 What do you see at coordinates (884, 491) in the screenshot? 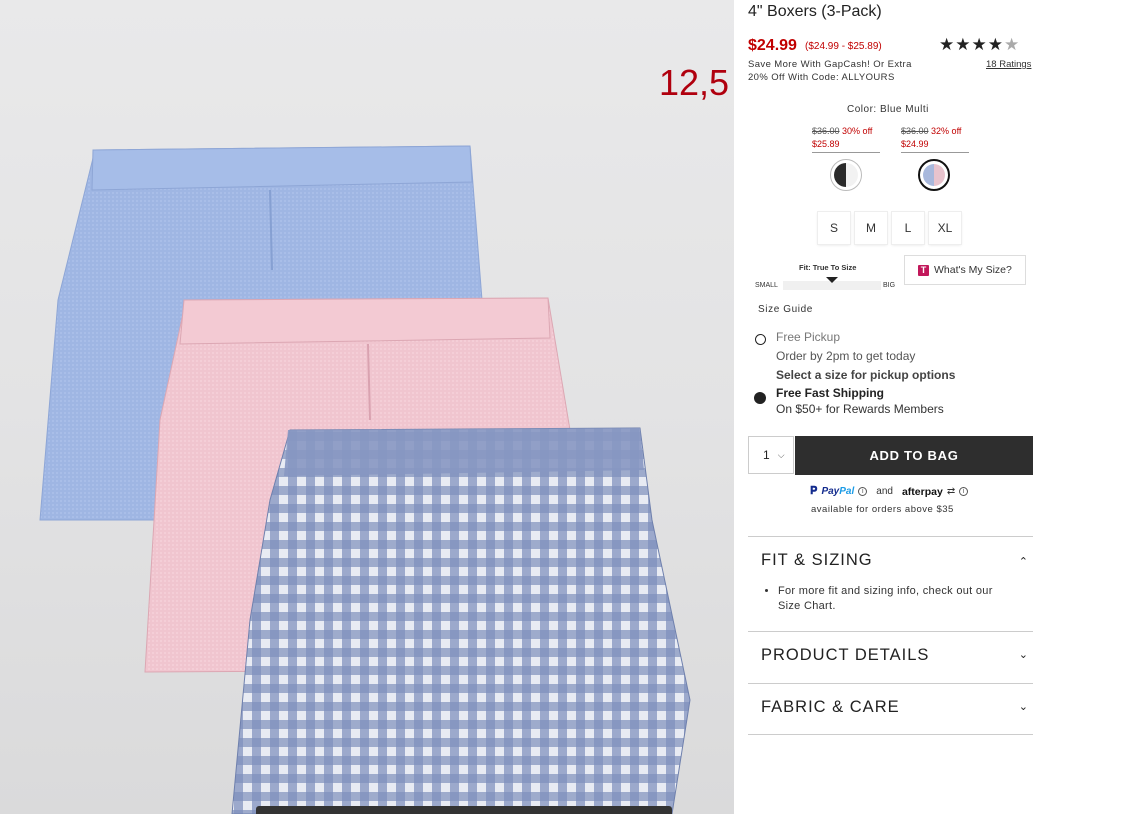
I see `payments-and: and` at bounding box center [884, 491].